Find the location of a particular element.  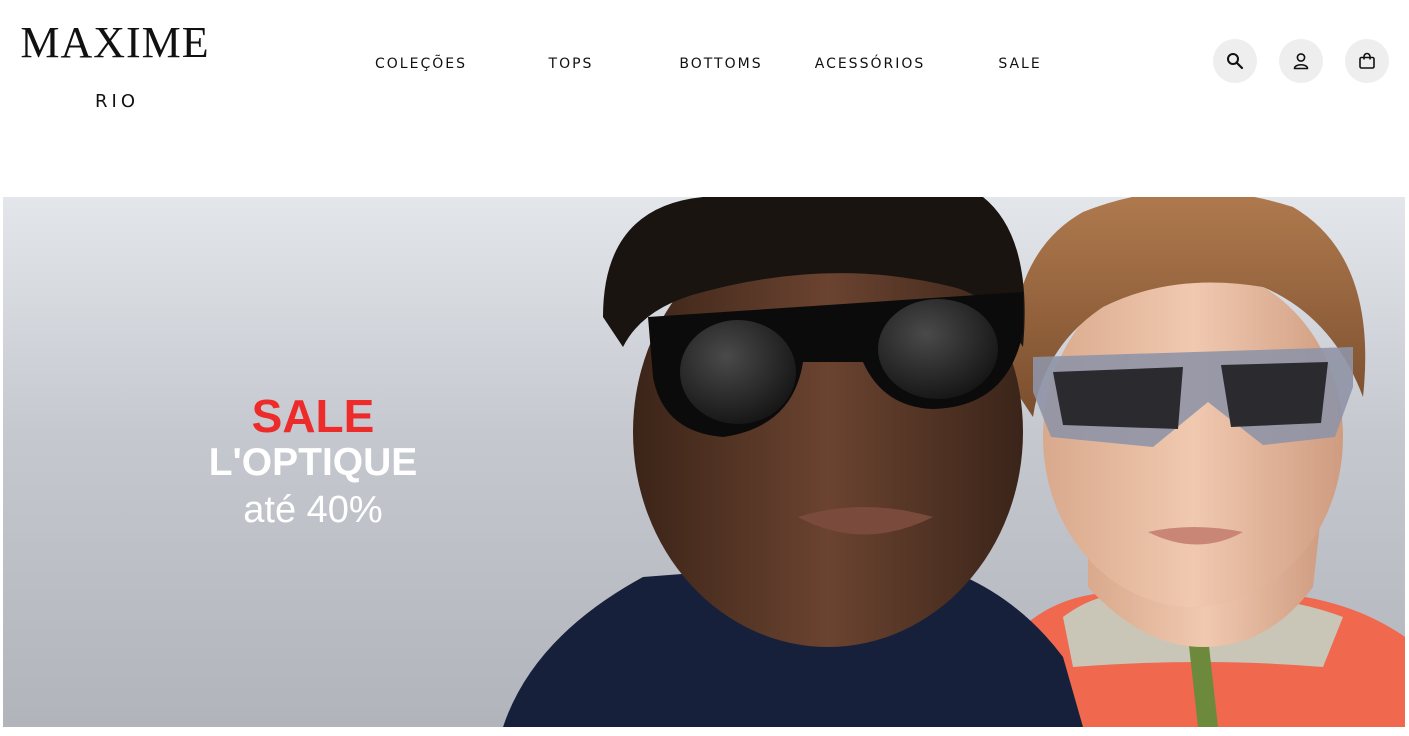

hero-title: L'OPTIQUE is located at coordinates (313, 462).